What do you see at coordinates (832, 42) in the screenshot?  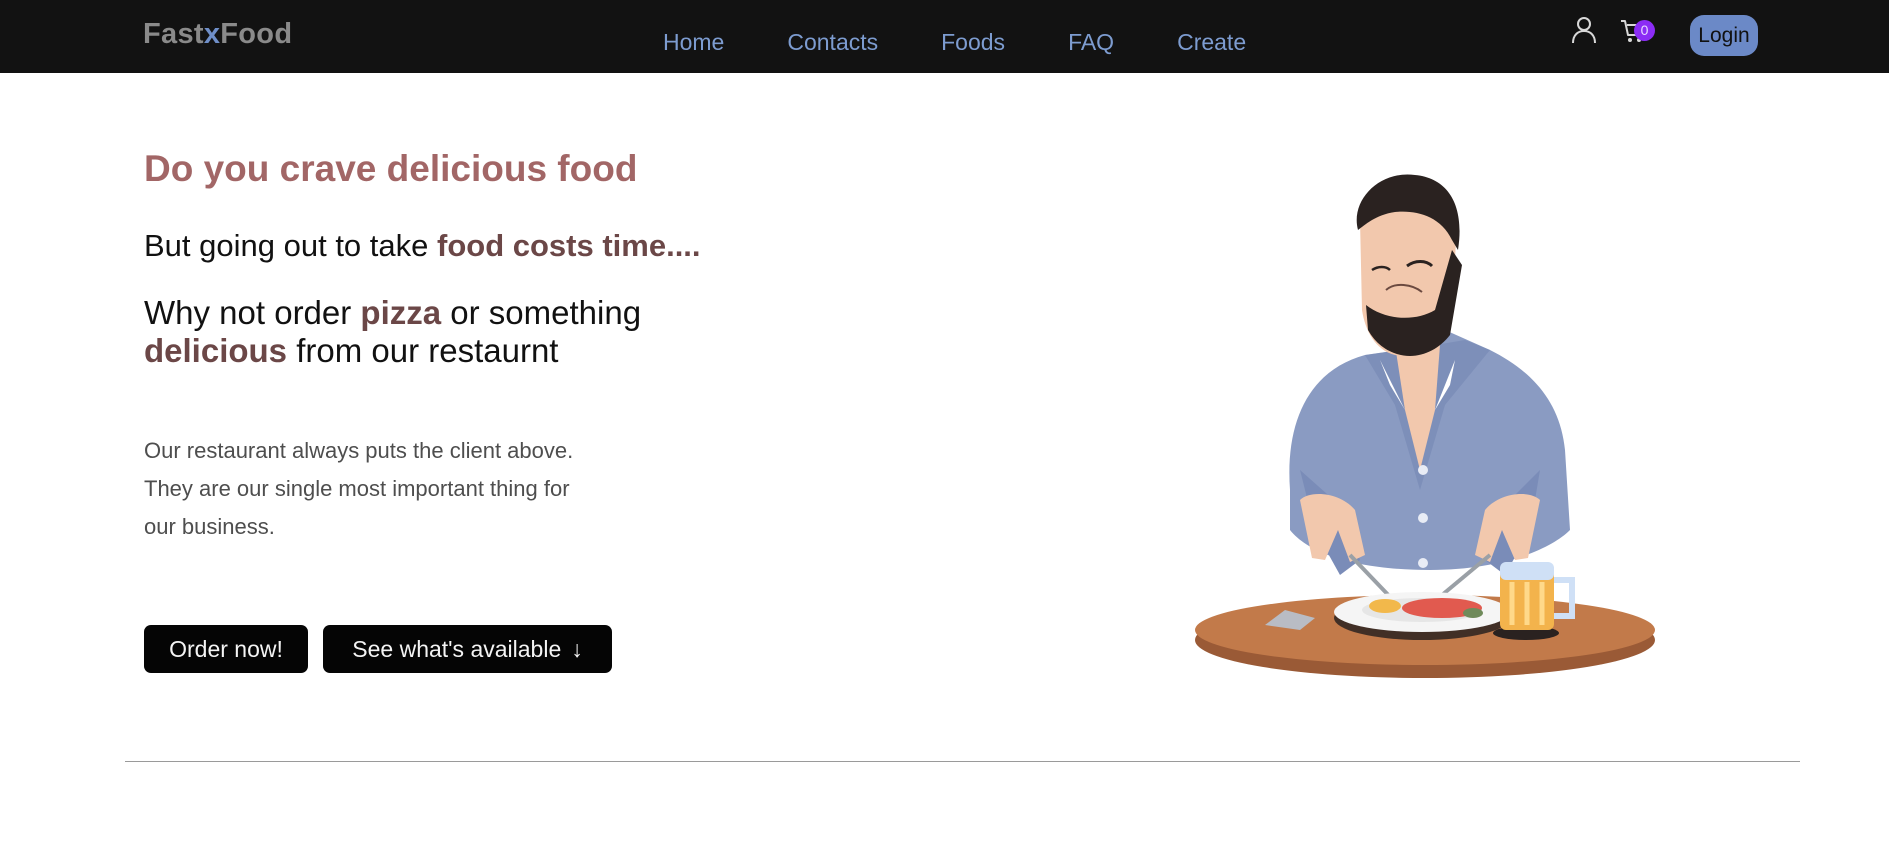 I see `nav-contacts: Contacts` at bounding box center [832, 42].